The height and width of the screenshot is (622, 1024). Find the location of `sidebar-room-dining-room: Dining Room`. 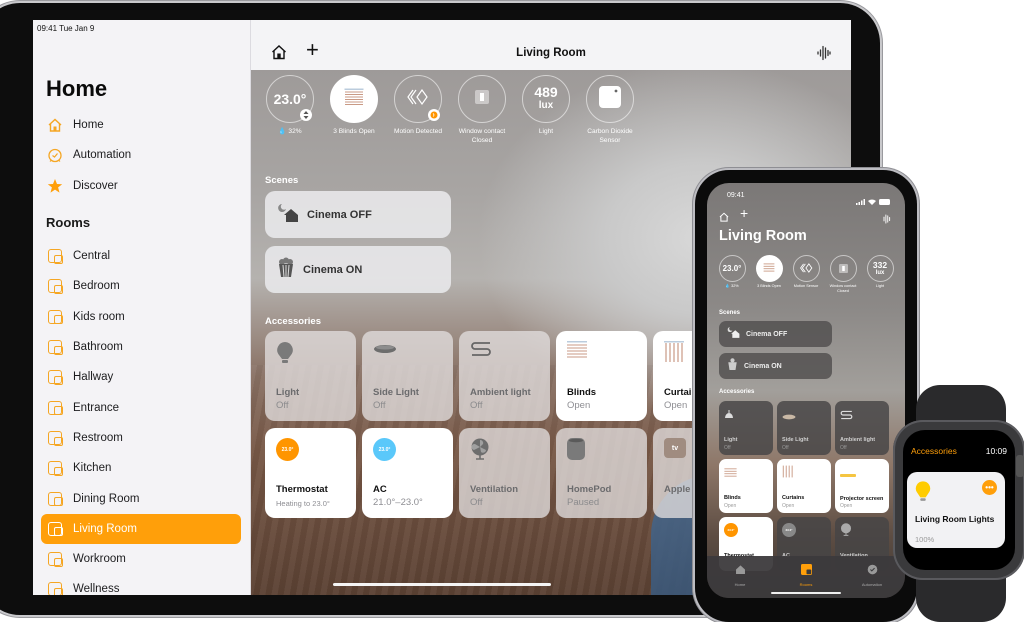

sidebar-room-dining-room: Dining Room is located at coordinates (141, 498).